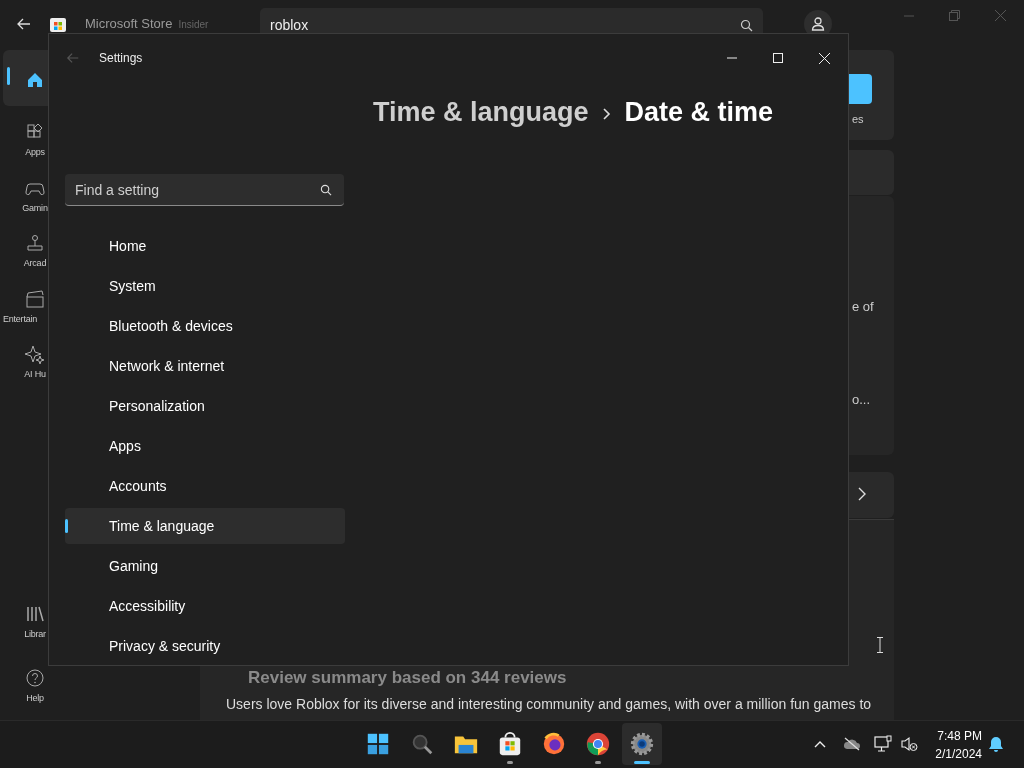  What do you see at coordinates (205, 646) in the screenshot?
I see `nav-item: Privacy & security` at bounding box center [205, 646].